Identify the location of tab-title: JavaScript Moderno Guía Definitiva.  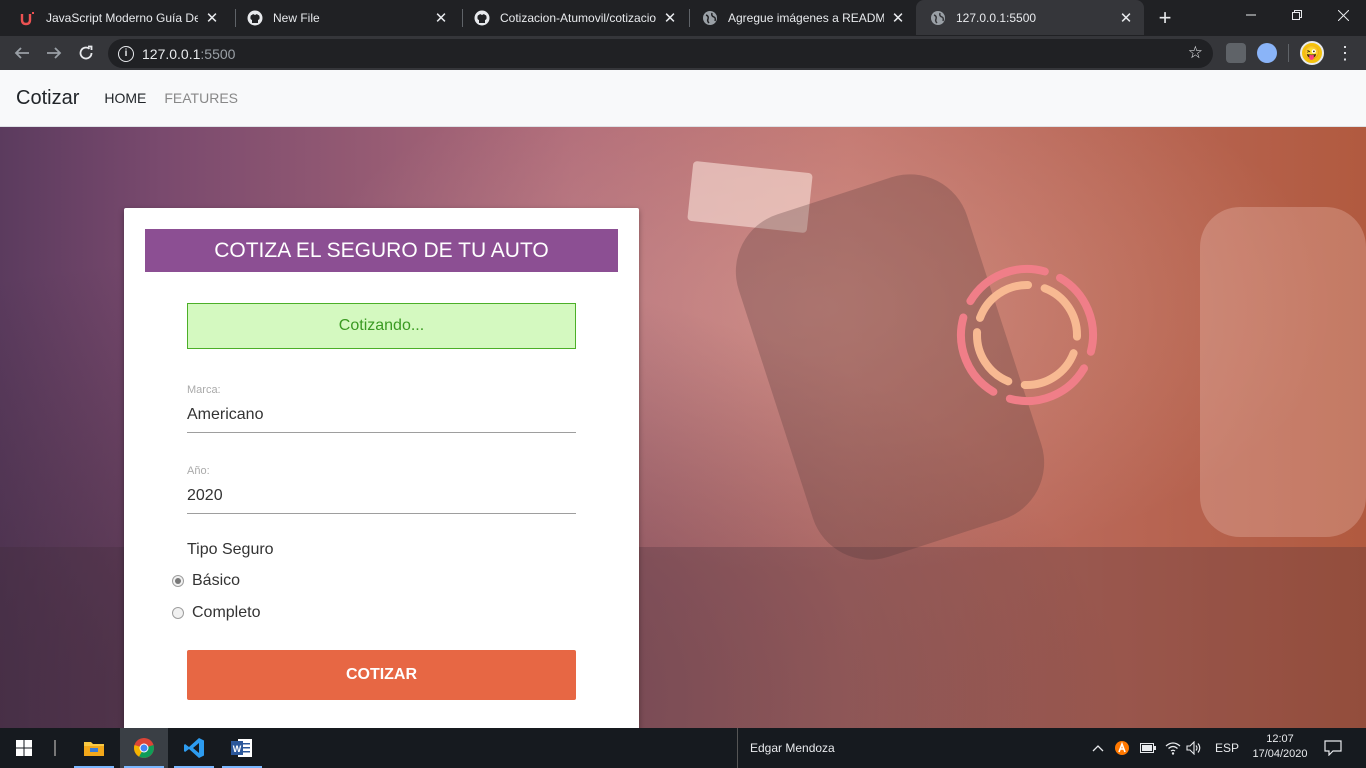
(122, 17).